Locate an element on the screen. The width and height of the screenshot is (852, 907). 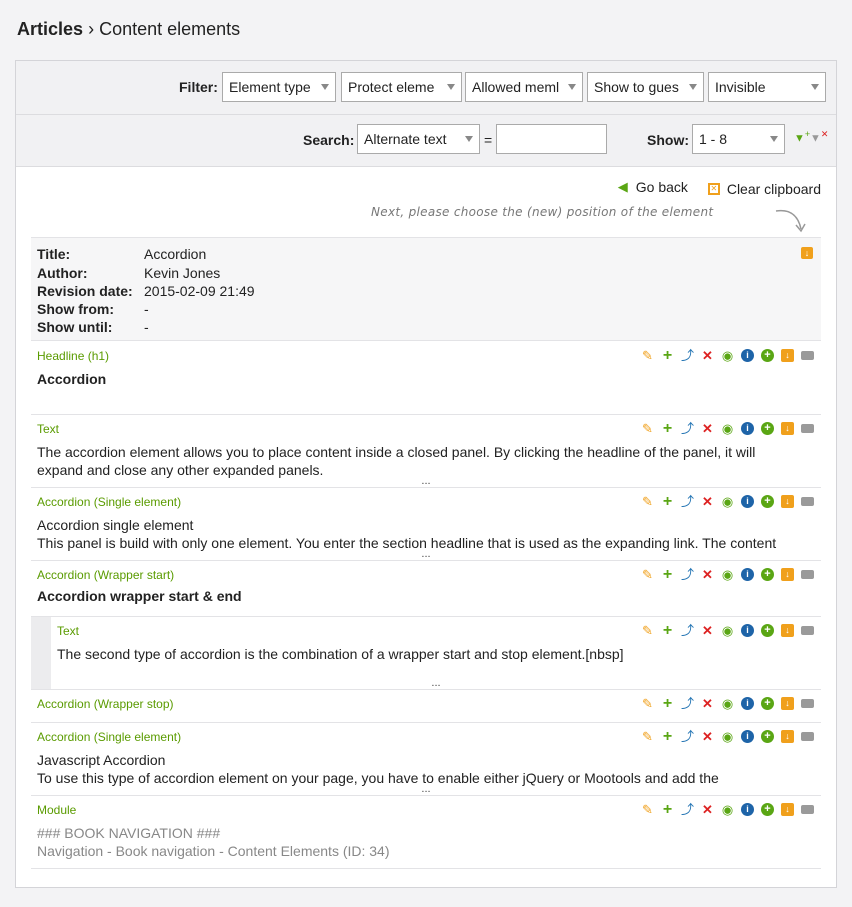
element-action-icons: ✎ + ⤴ ✕ ◉ i + ↓ is located at coordinates (727, 704).